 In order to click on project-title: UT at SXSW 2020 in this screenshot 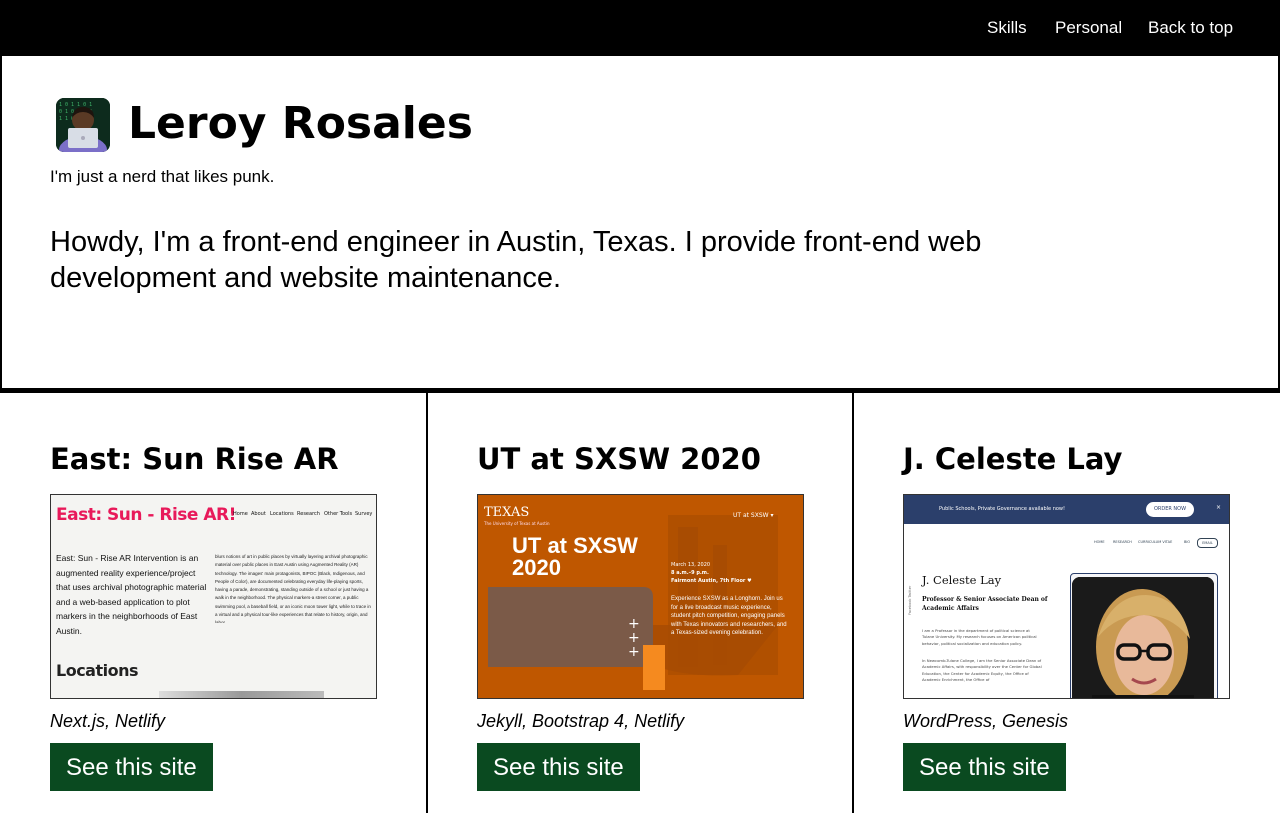, I will do `click(619, 459)`.